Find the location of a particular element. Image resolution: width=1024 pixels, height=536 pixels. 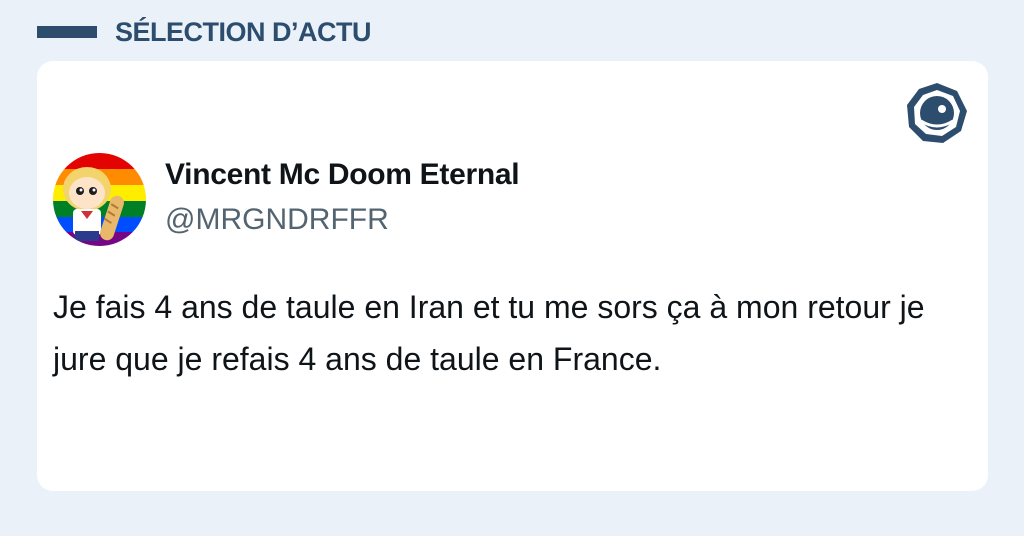

avatar is located at coordinates (99, 199).